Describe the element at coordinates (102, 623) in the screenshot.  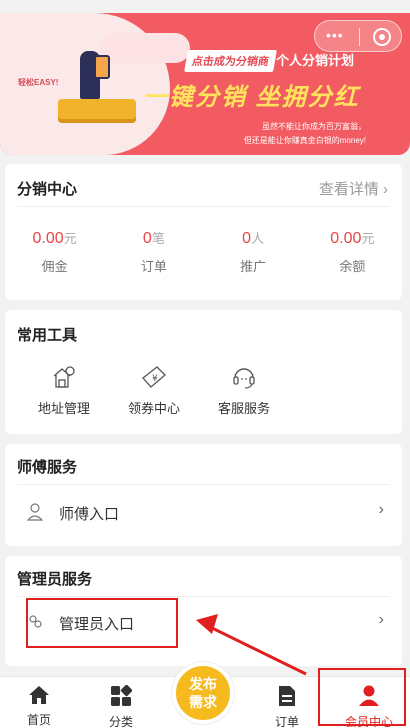
I see `highlight-box-admin` at that location.